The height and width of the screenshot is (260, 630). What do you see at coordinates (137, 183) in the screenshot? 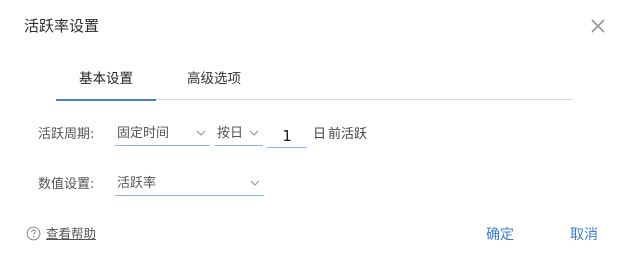
I see `metric-value: 活跃率` at bounding box center [137, 183].